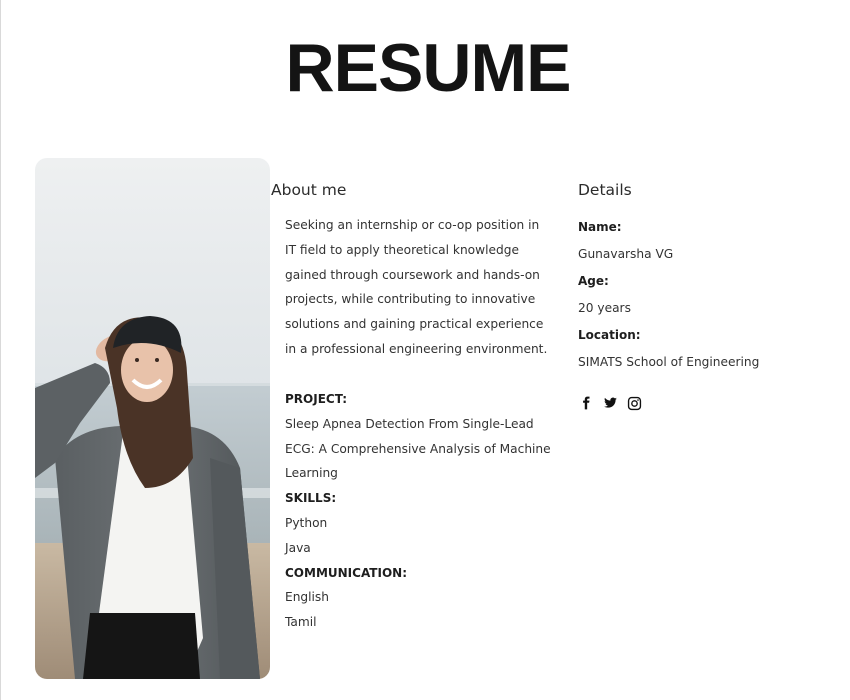 This screenshot has height=700, width=850. I want to click on about-line: gained through coursework and hands-on, so click(412, 274).